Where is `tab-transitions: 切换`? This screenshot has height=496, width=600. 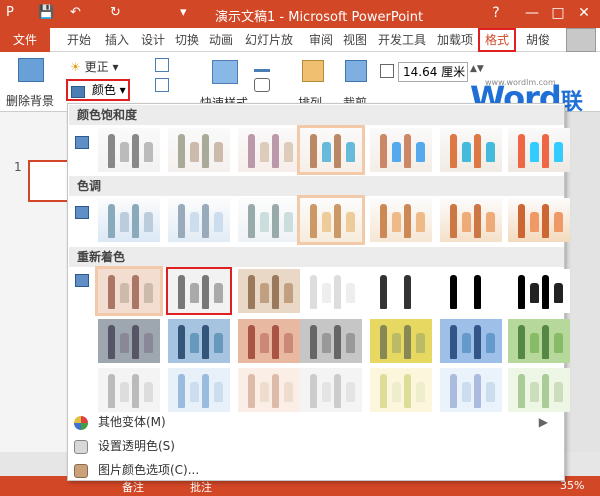
tab-transitions: 切换 is located at coordinates (187, 40).